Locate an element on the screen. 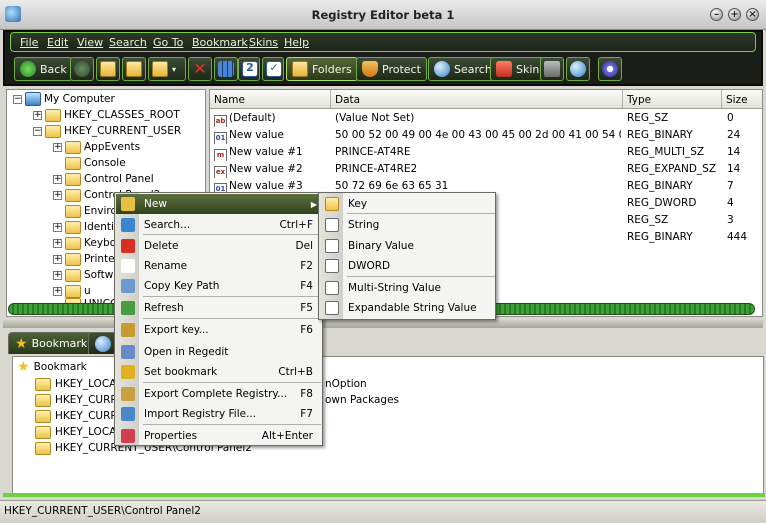 The image size is (766, 523). tree-item: + AppEvents is located at coordinates (96, 147).